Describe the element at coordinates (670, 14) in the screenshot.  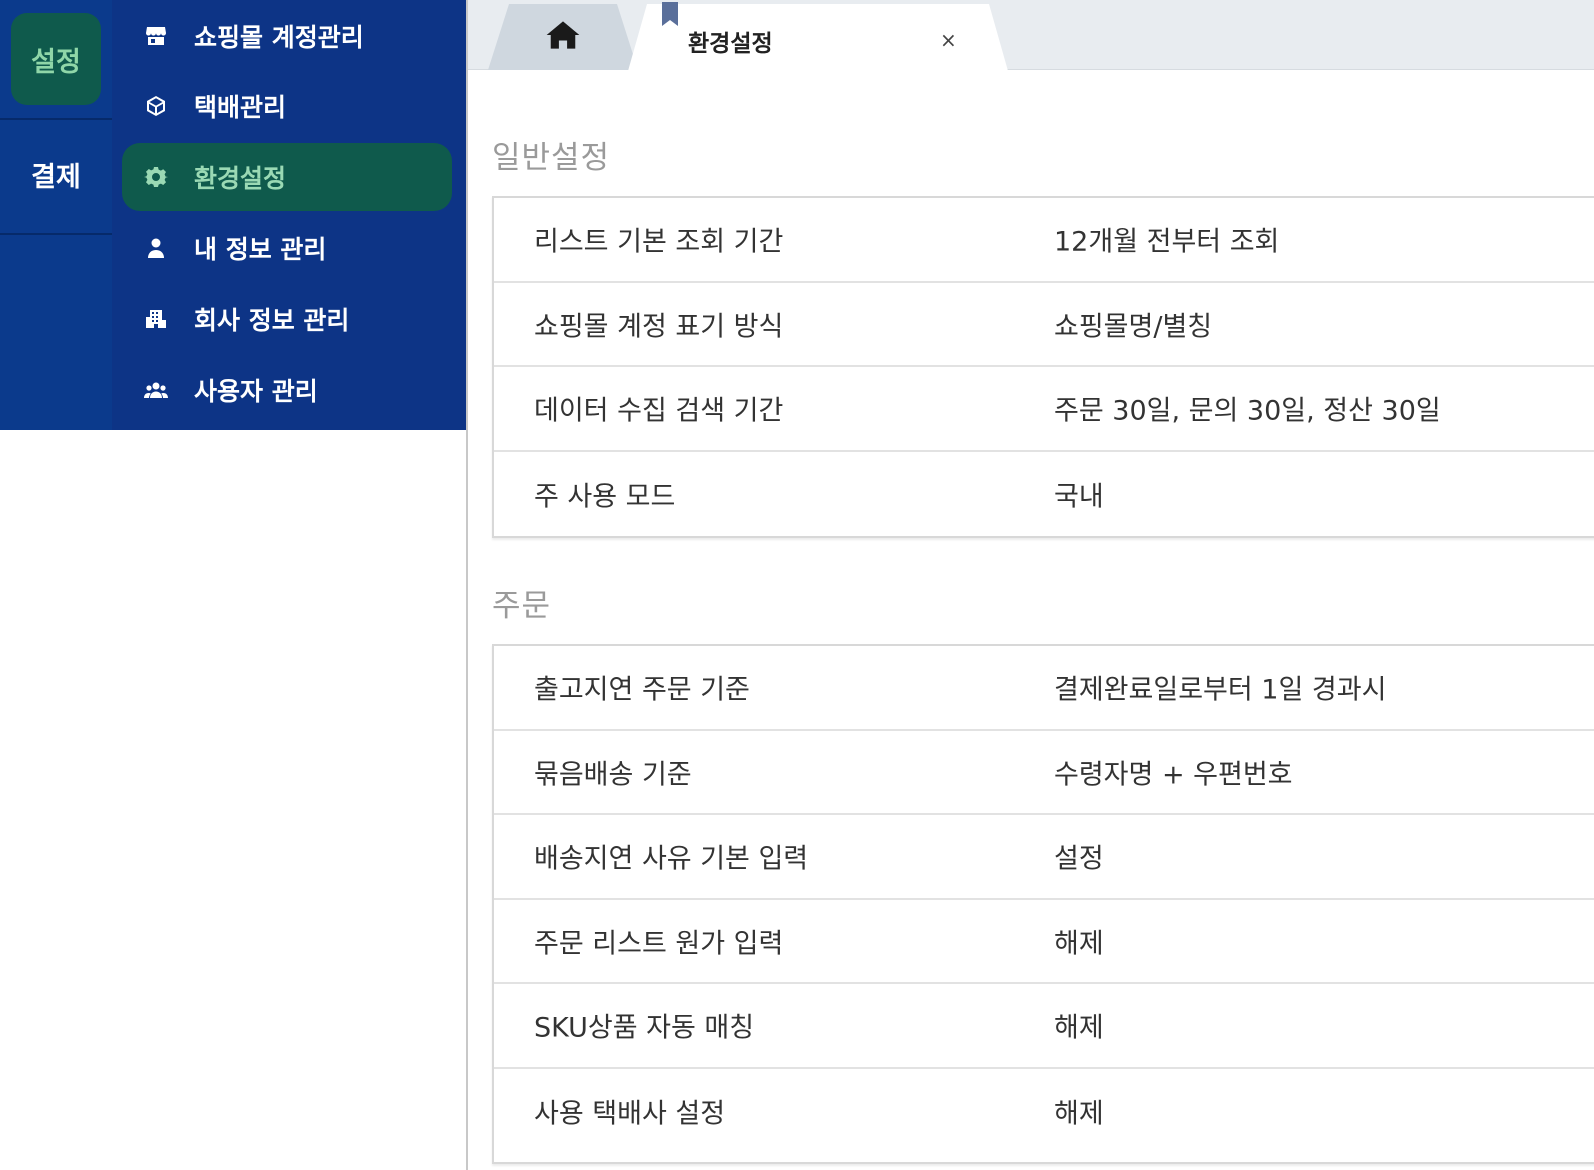
I see `bookmark-icon` at that location.